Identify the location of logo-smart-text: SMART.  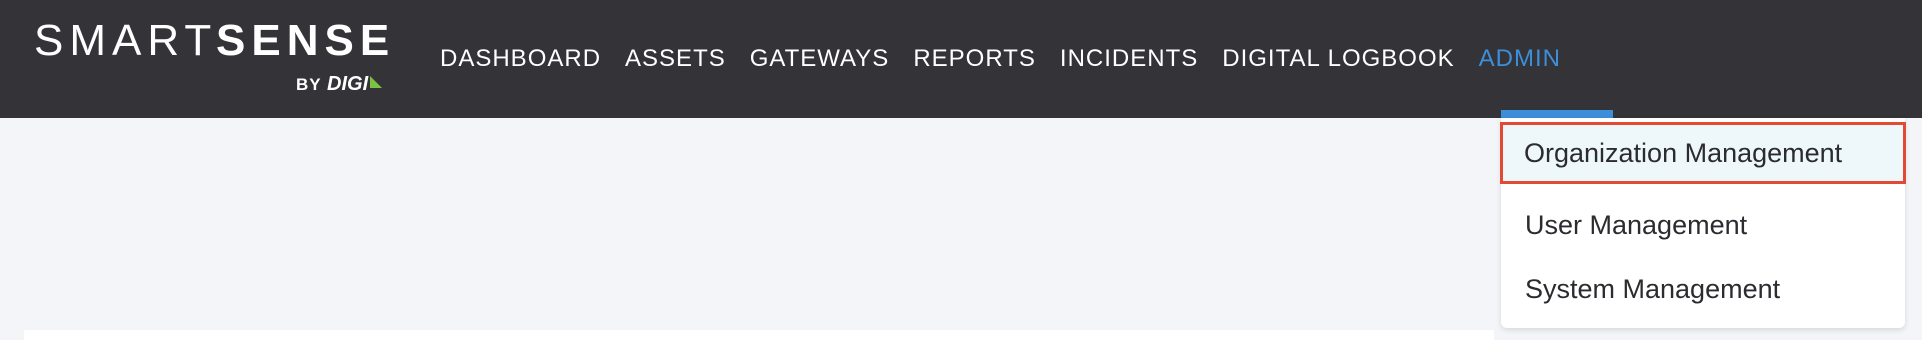
(126, 40).